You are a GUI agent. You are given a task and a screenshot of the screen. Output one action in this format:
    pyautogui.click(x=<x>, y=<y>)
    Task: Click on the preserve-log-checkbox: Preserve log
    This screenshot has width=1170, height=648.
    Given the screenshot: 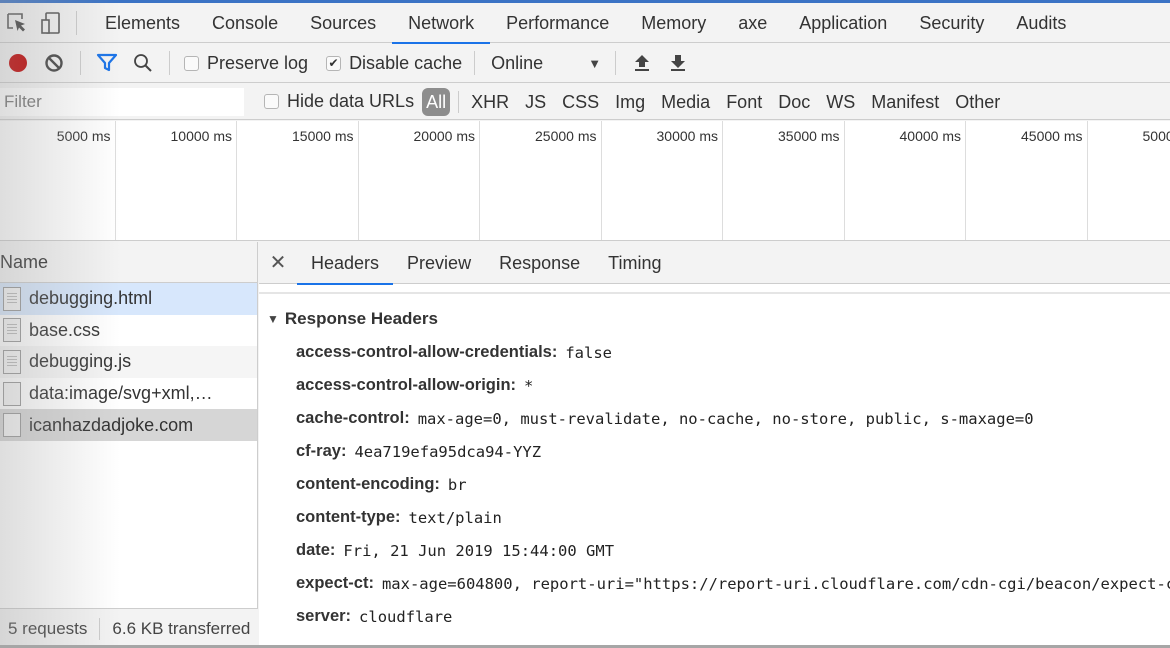 What is the action you would take?
    pyautogui.click(x=243, y=63)
    